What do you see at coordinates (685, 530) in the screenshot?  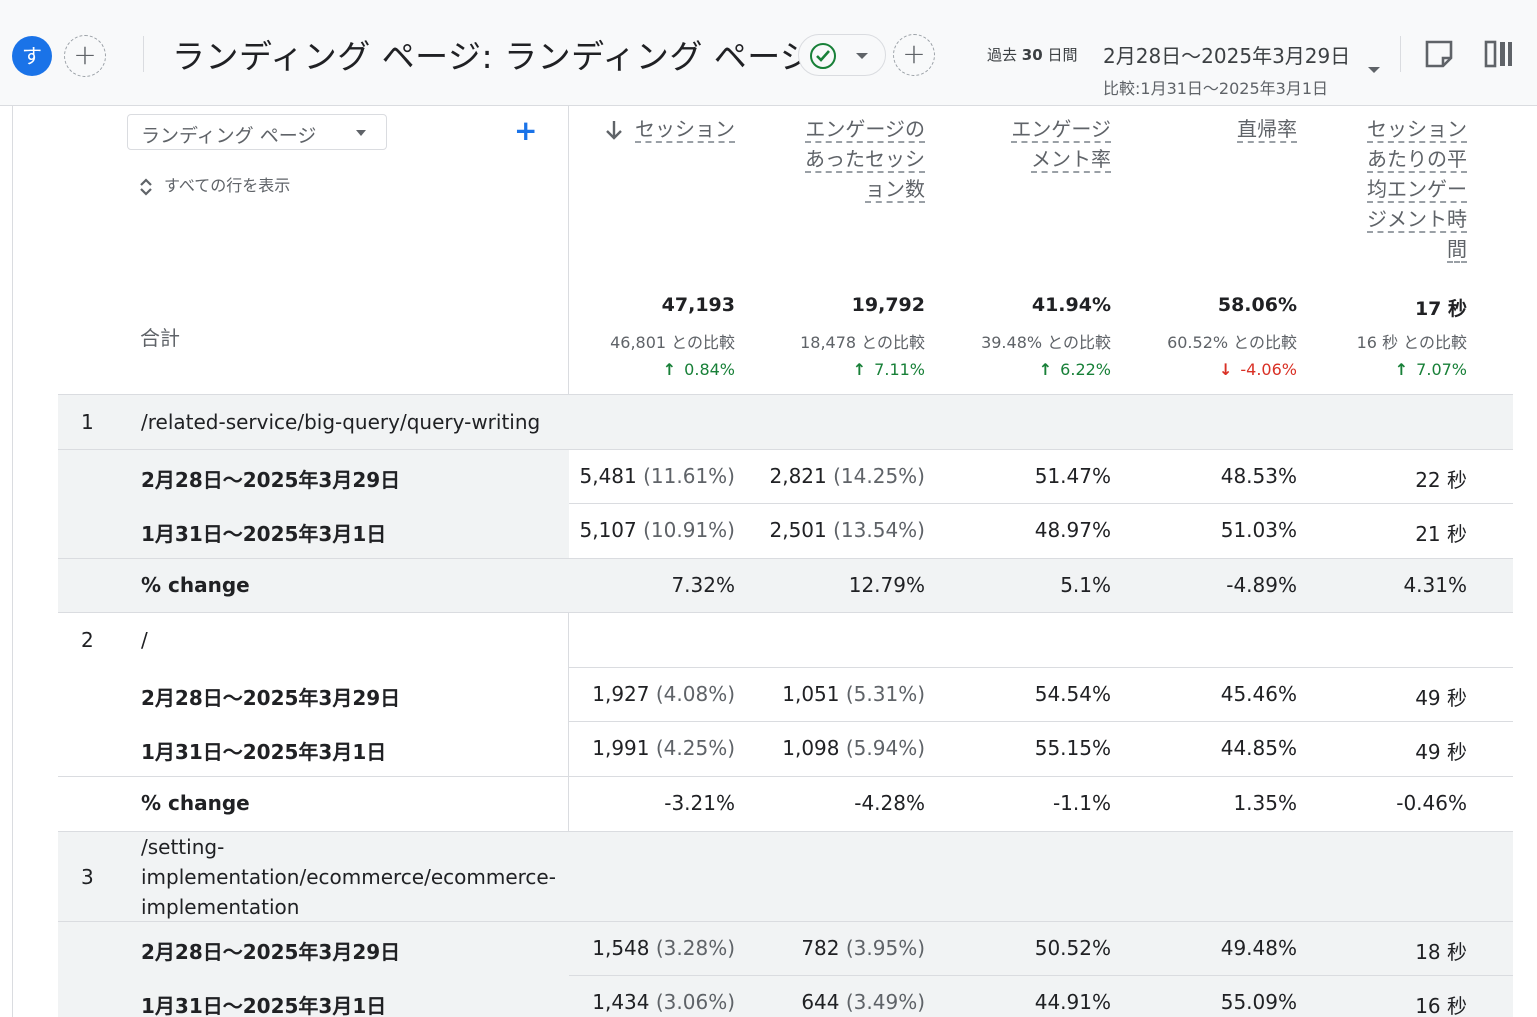 I see `metric-share: (10.91%)` at bounding box center [685, 530].